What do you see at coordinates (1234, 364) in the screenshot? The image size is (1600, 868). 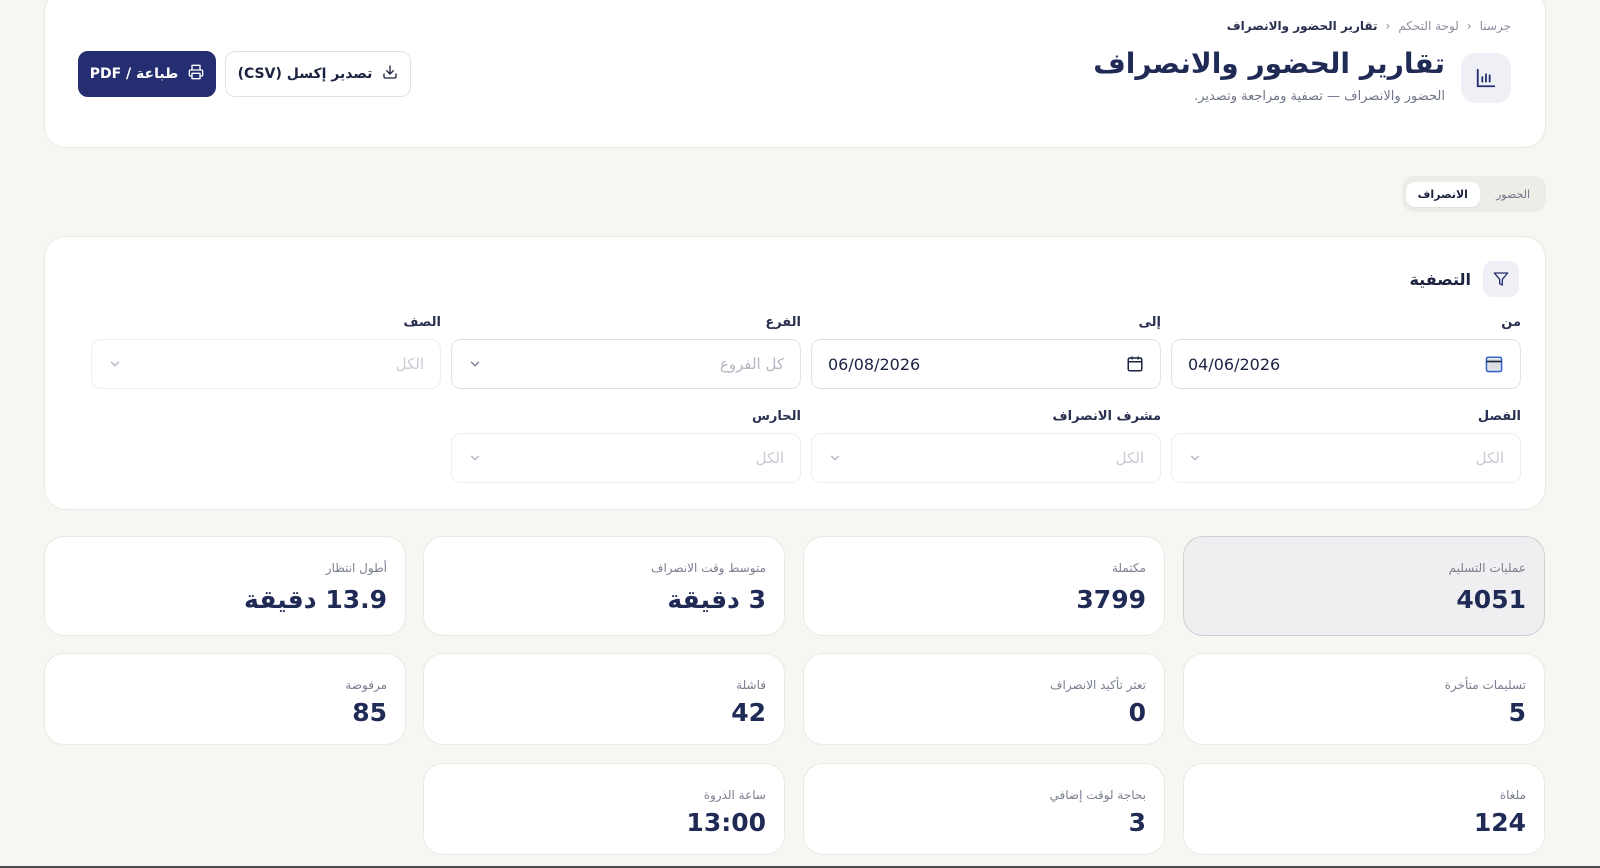 I see `from-date-value: 04/06/2026` at bounding box center [1234, 364].